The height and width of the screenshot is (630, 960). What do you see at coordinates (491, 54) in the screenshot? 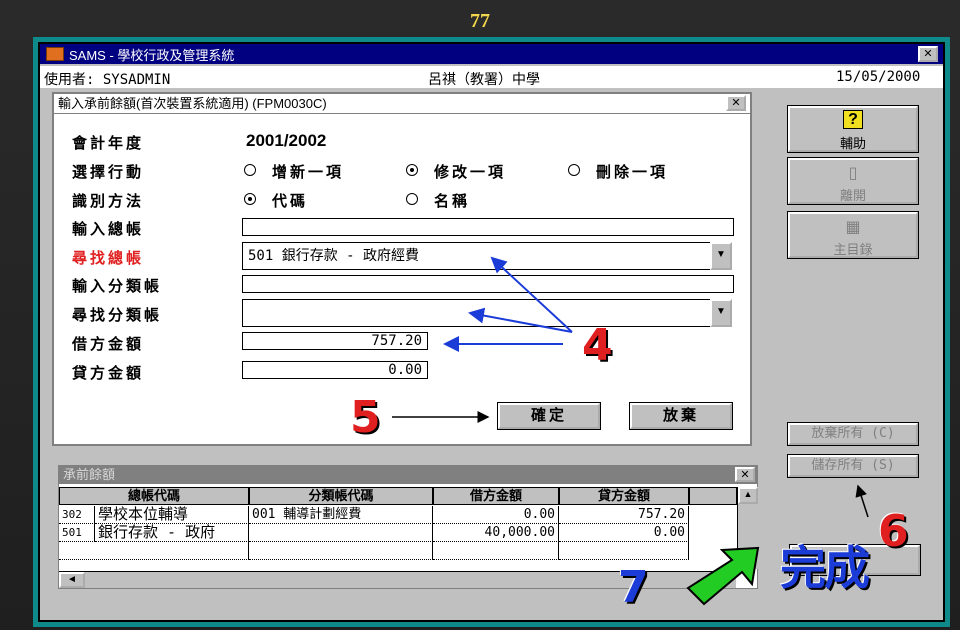
I see `app-title-bar: SAMS - 學校行政及管理系統` at bounding box center [491, 54].